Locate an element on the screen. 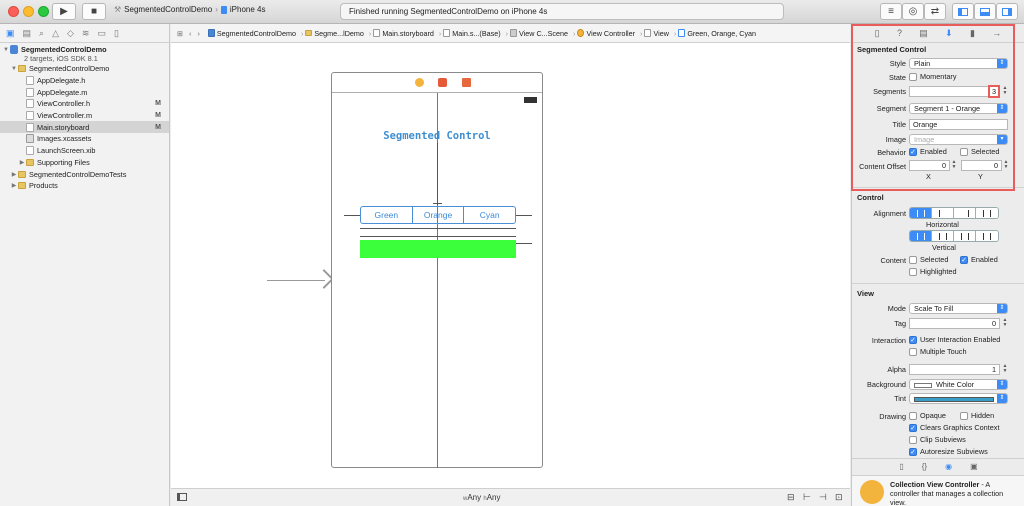 This screenshot has width=1024, height=506. vertical-alignment-control is located at coordinates (954, 236).